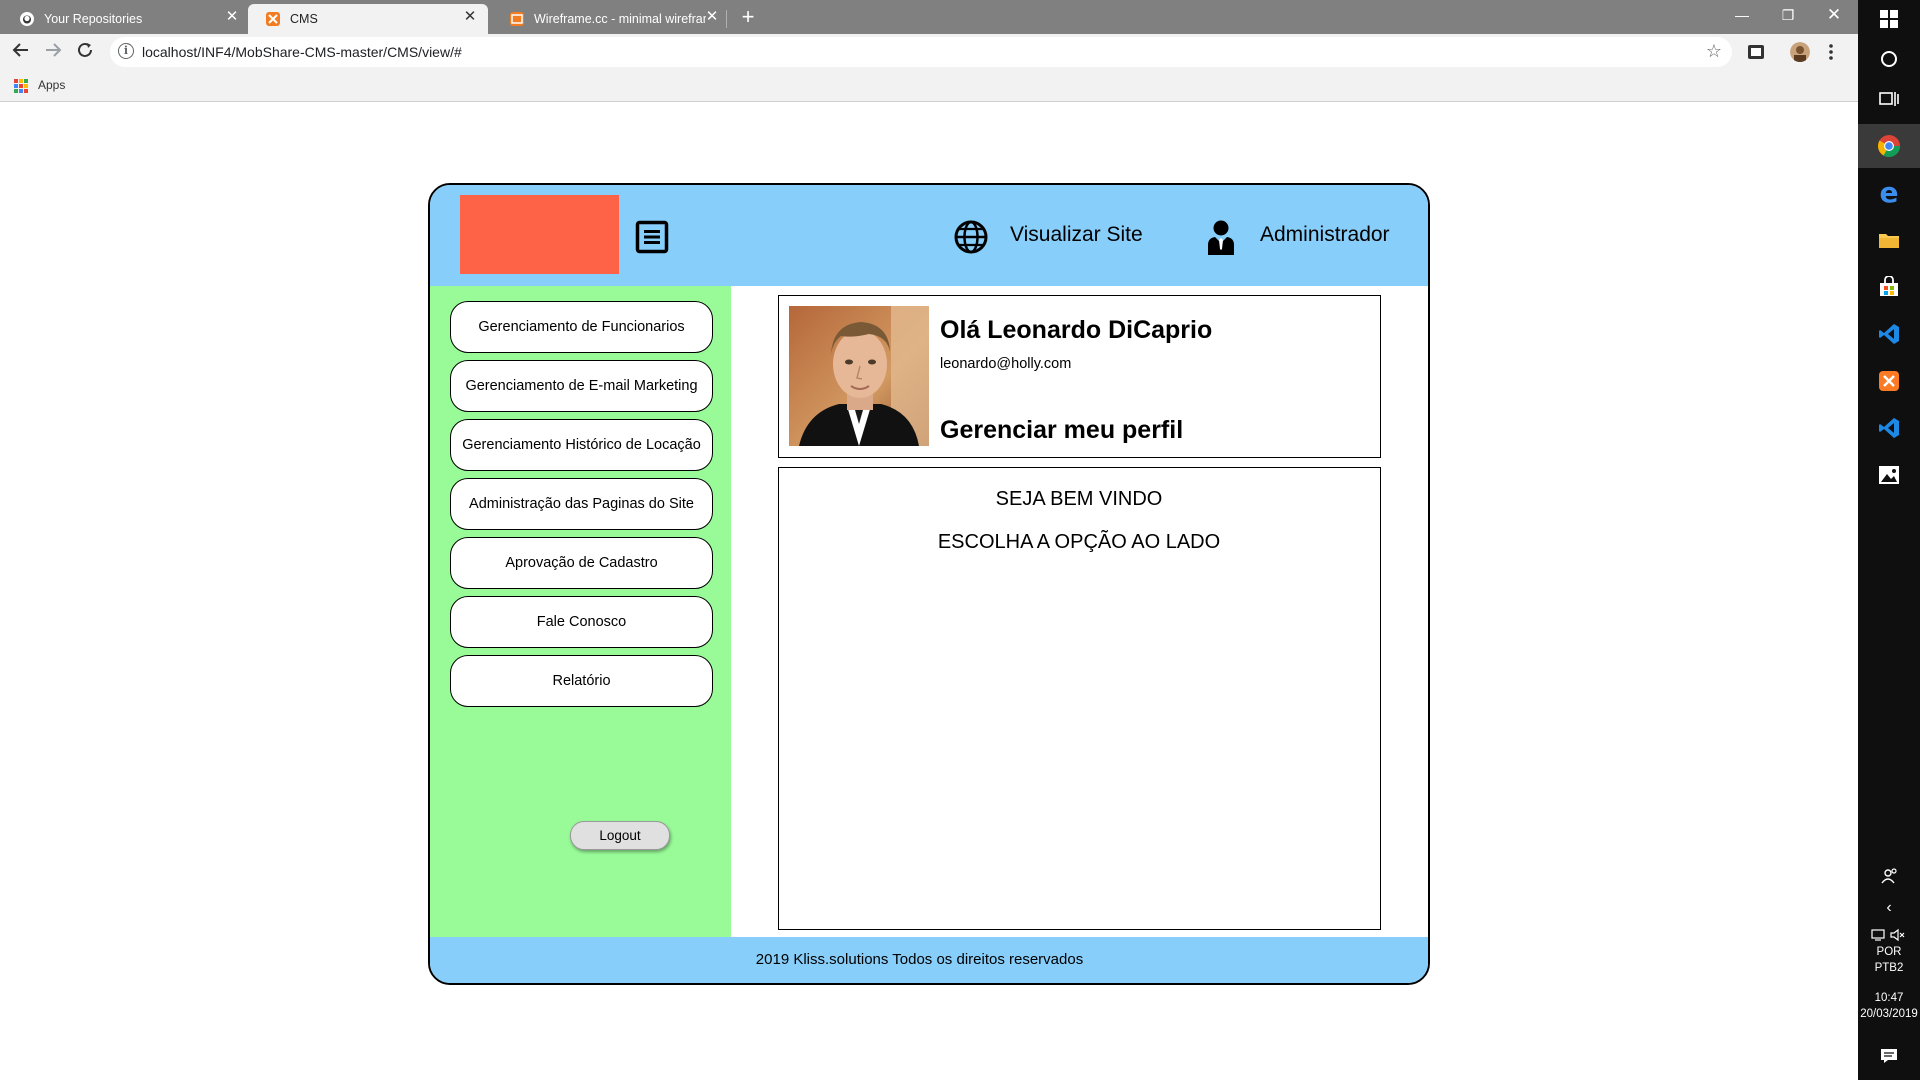 This screenshot has height=1080, width=1920. What do you see at coordinates (971, 237) in the screenshot?
I see `globe-icon` at bounding box center [971, 237].